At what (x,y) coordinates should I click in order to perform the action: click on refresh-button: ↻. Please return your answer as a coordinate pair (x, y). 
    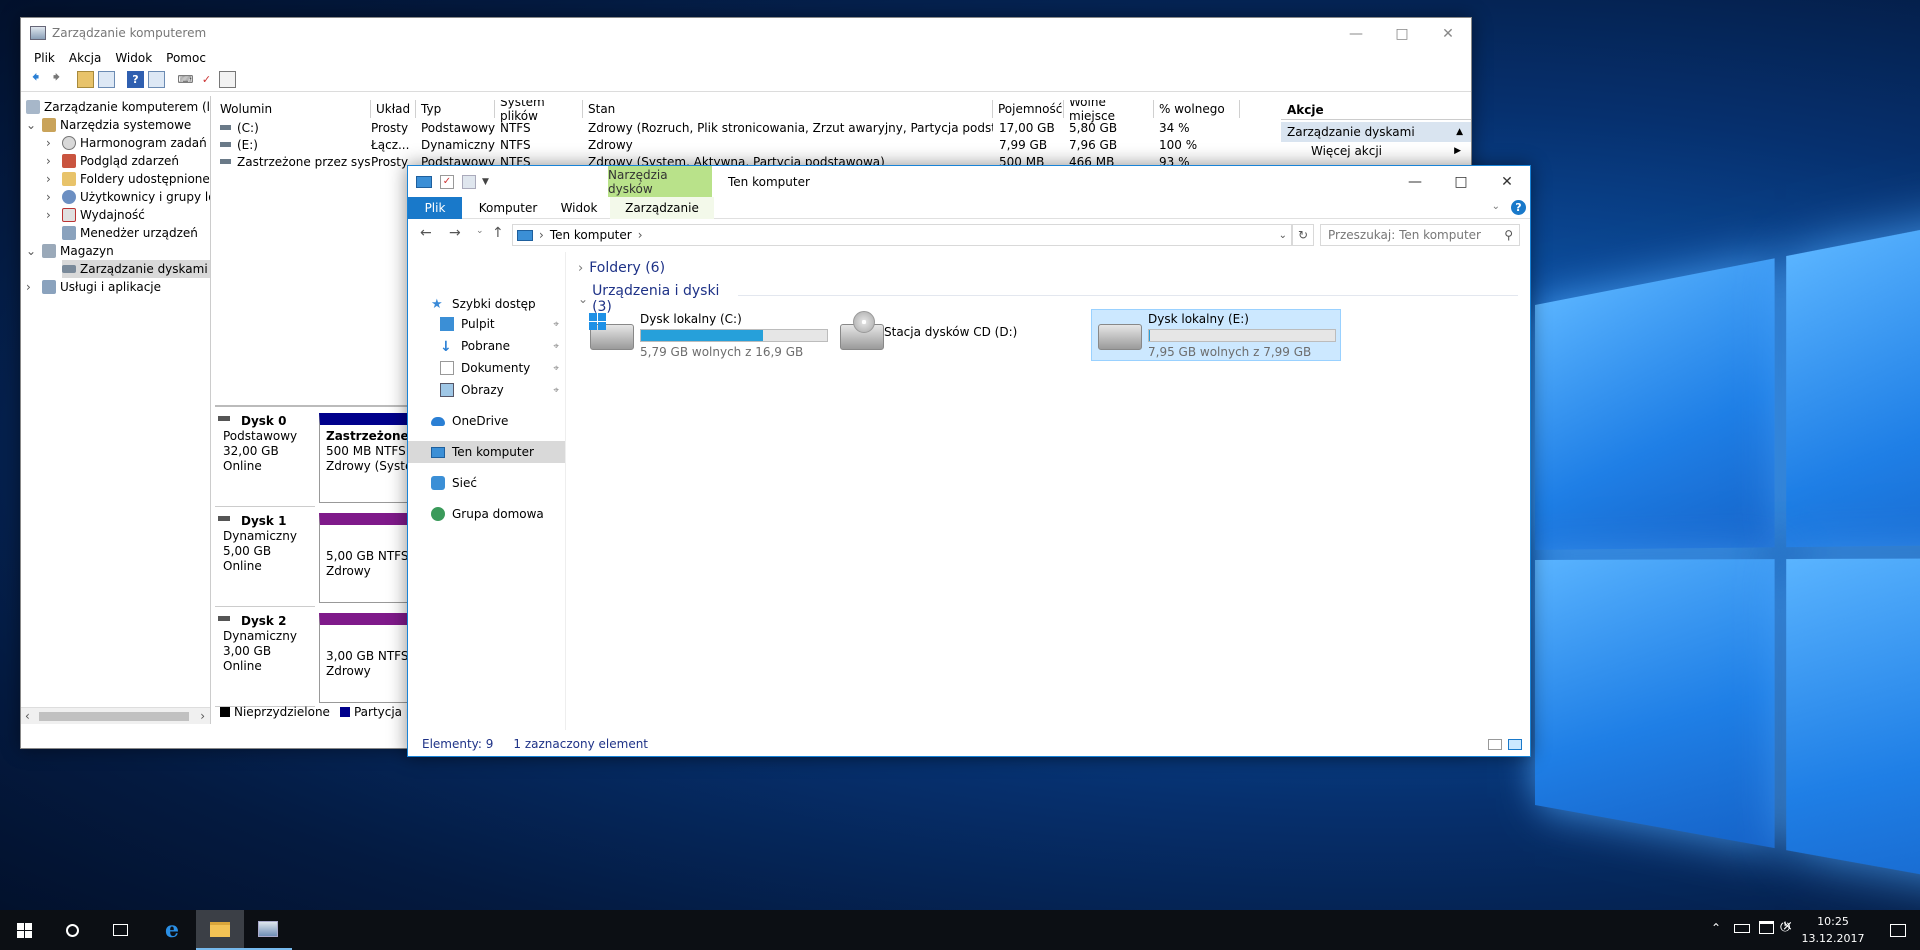
    Looking at the image, I should click on (1303, 235).